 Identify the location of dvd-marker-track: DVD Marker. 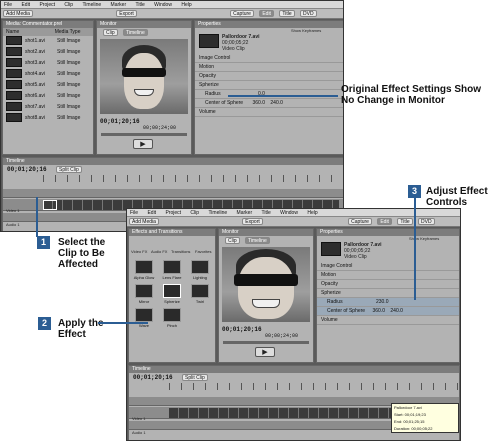
(173, 196).